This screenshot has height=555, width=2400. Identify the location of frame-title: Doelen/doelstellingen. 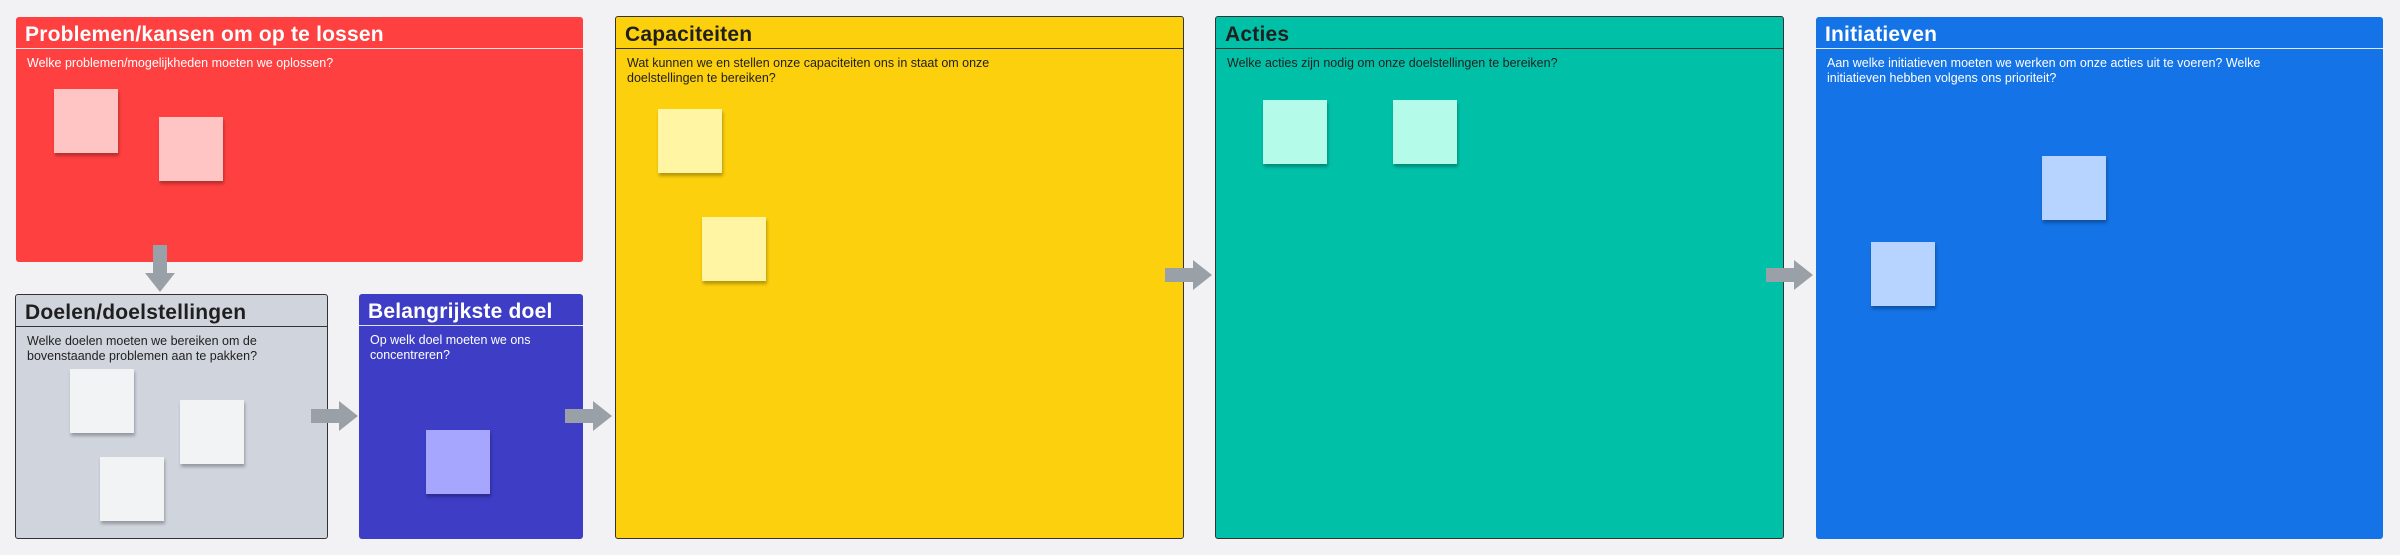
(171, 311).